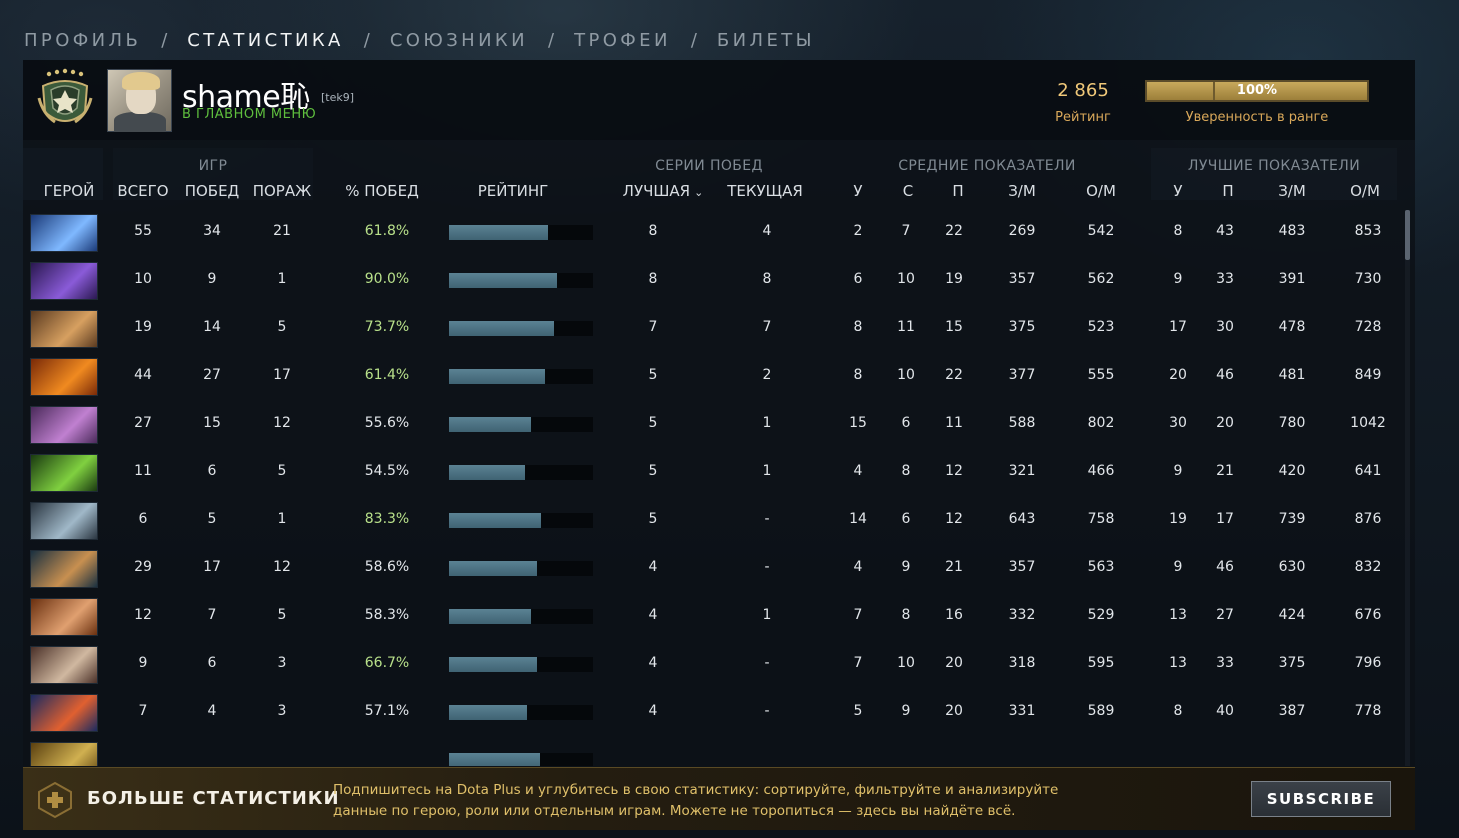 Image resolution: width=1459 pixels, height=838 pixels. I want to click on col-best-assists: П, so click(1228, 192).